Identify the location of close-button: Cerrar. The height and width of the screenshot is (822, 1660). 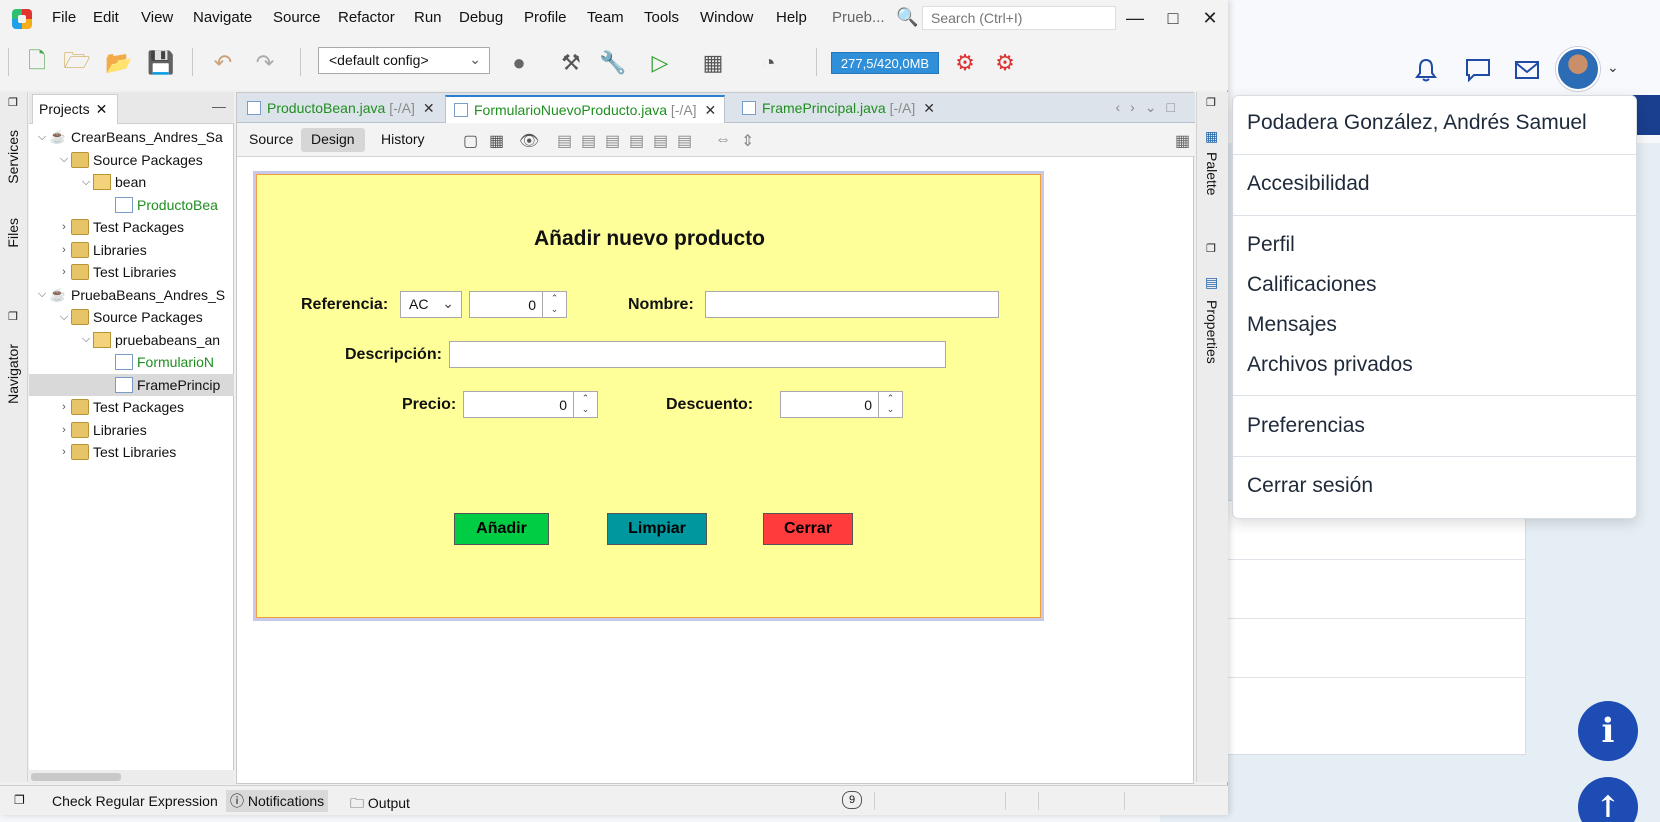
(808, 529).